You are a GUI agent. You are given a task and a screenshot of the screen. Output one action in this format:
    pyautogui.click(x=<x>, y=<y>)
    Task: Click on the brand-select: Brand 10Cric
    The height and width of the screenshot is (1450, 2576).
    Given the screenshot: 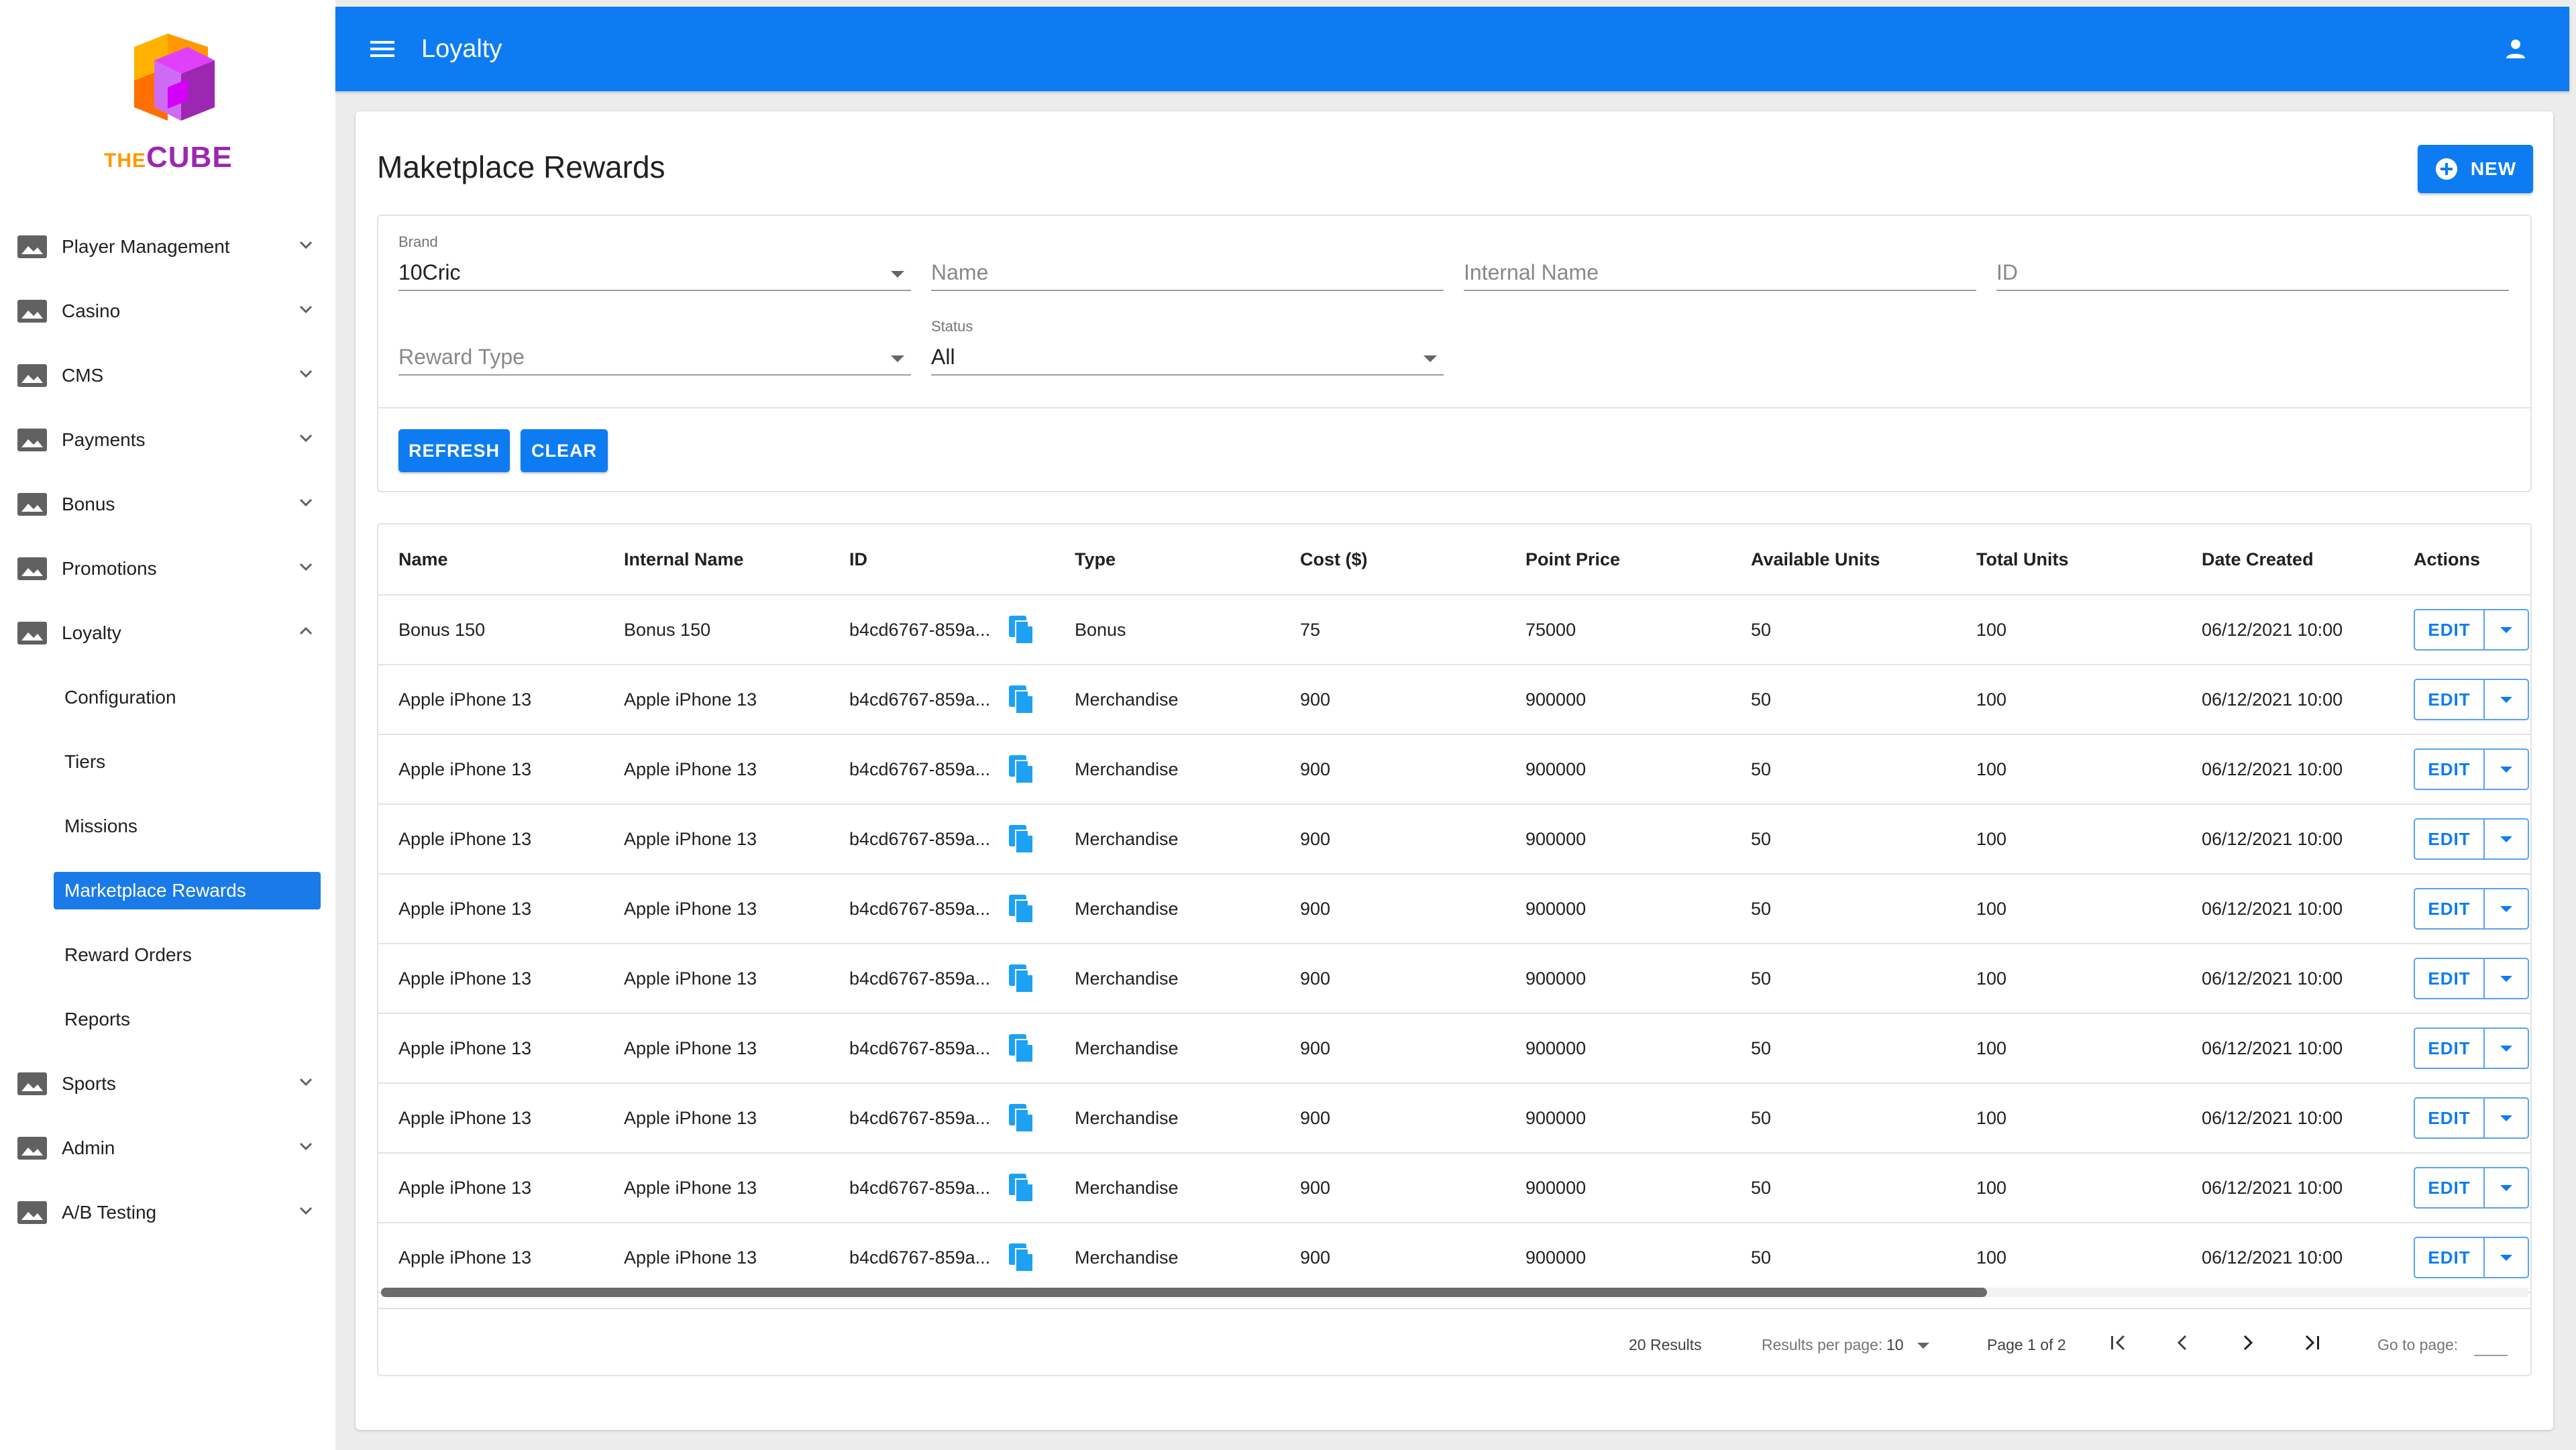 What is the action you would take?
    pyautogui.click(x=654, y=254)
    